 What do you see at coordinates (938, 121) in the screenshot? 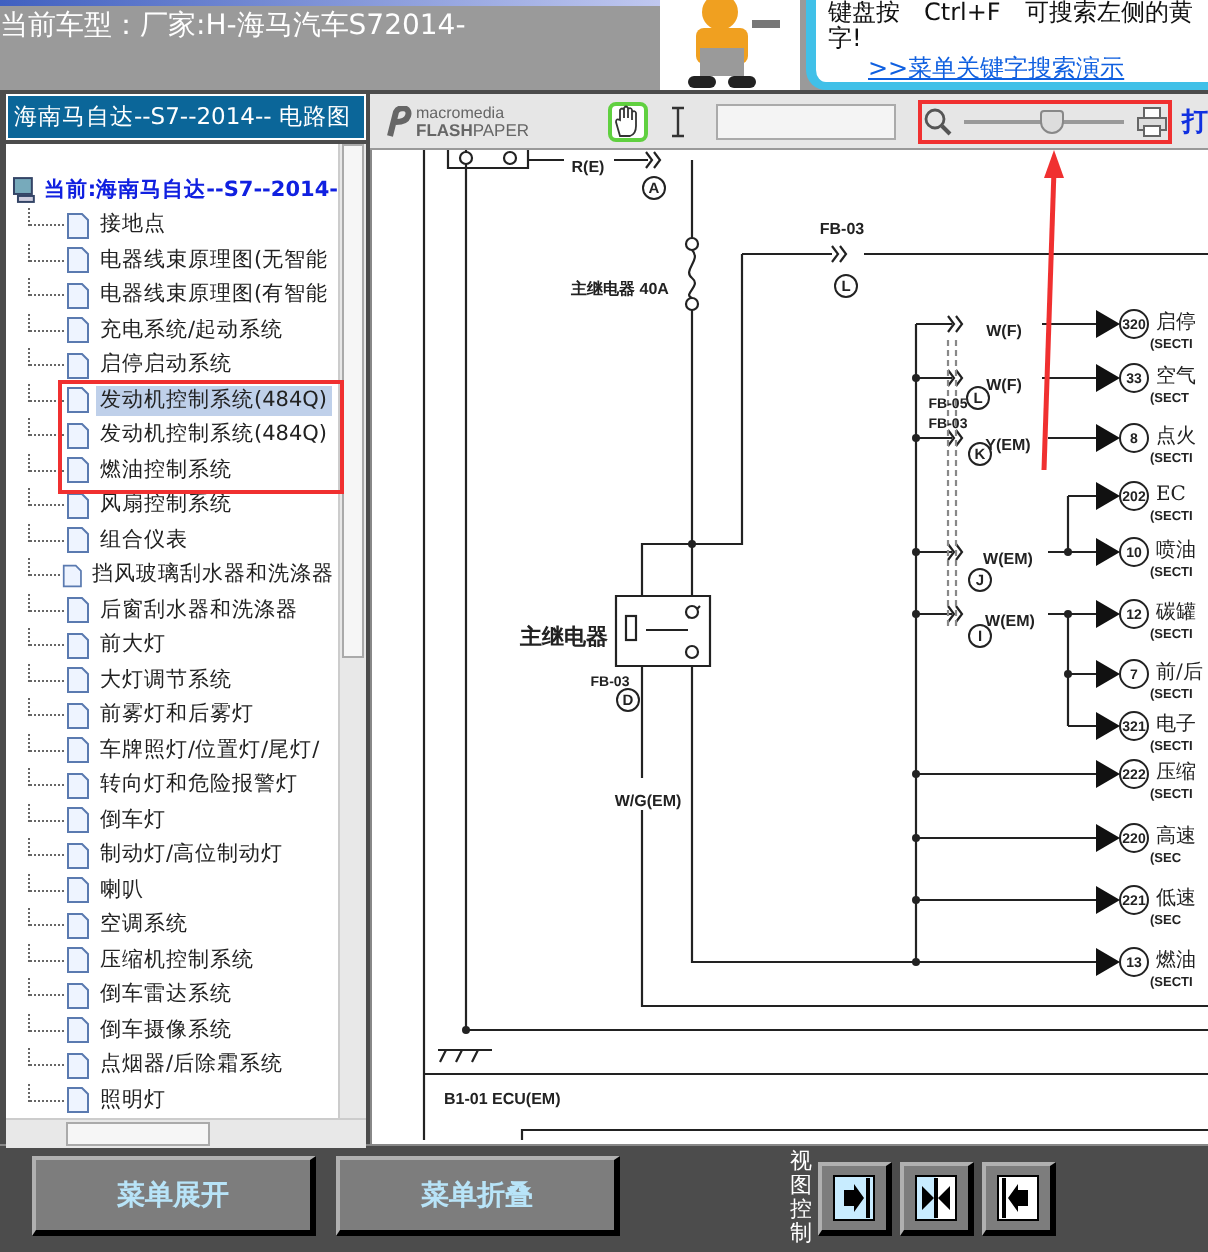
I see `zoom-icon` at bounding box center [938, 121].